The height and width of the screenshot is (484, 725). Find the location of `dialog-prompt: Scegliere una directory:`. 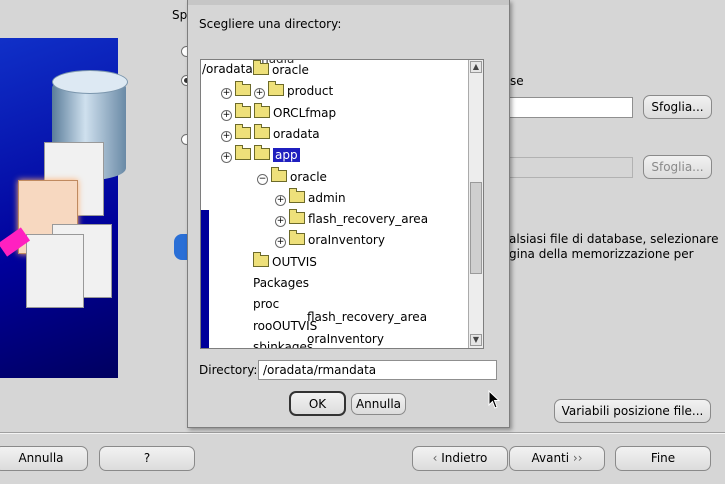

dialog-prompt: Scegliere una directory: is located at coordinates (270, 24).